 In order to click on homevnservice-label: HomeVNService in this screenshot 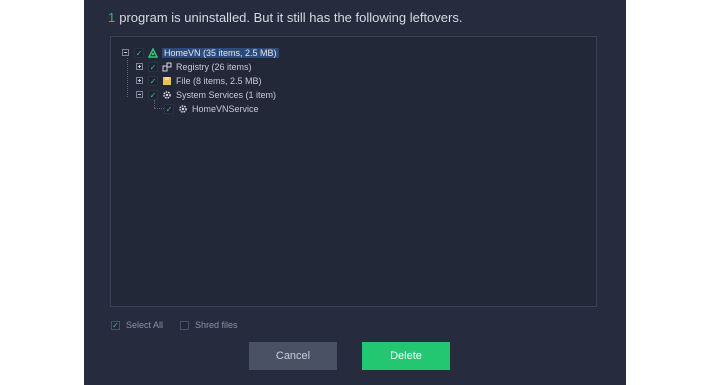, I will do `click(225, 108)`.